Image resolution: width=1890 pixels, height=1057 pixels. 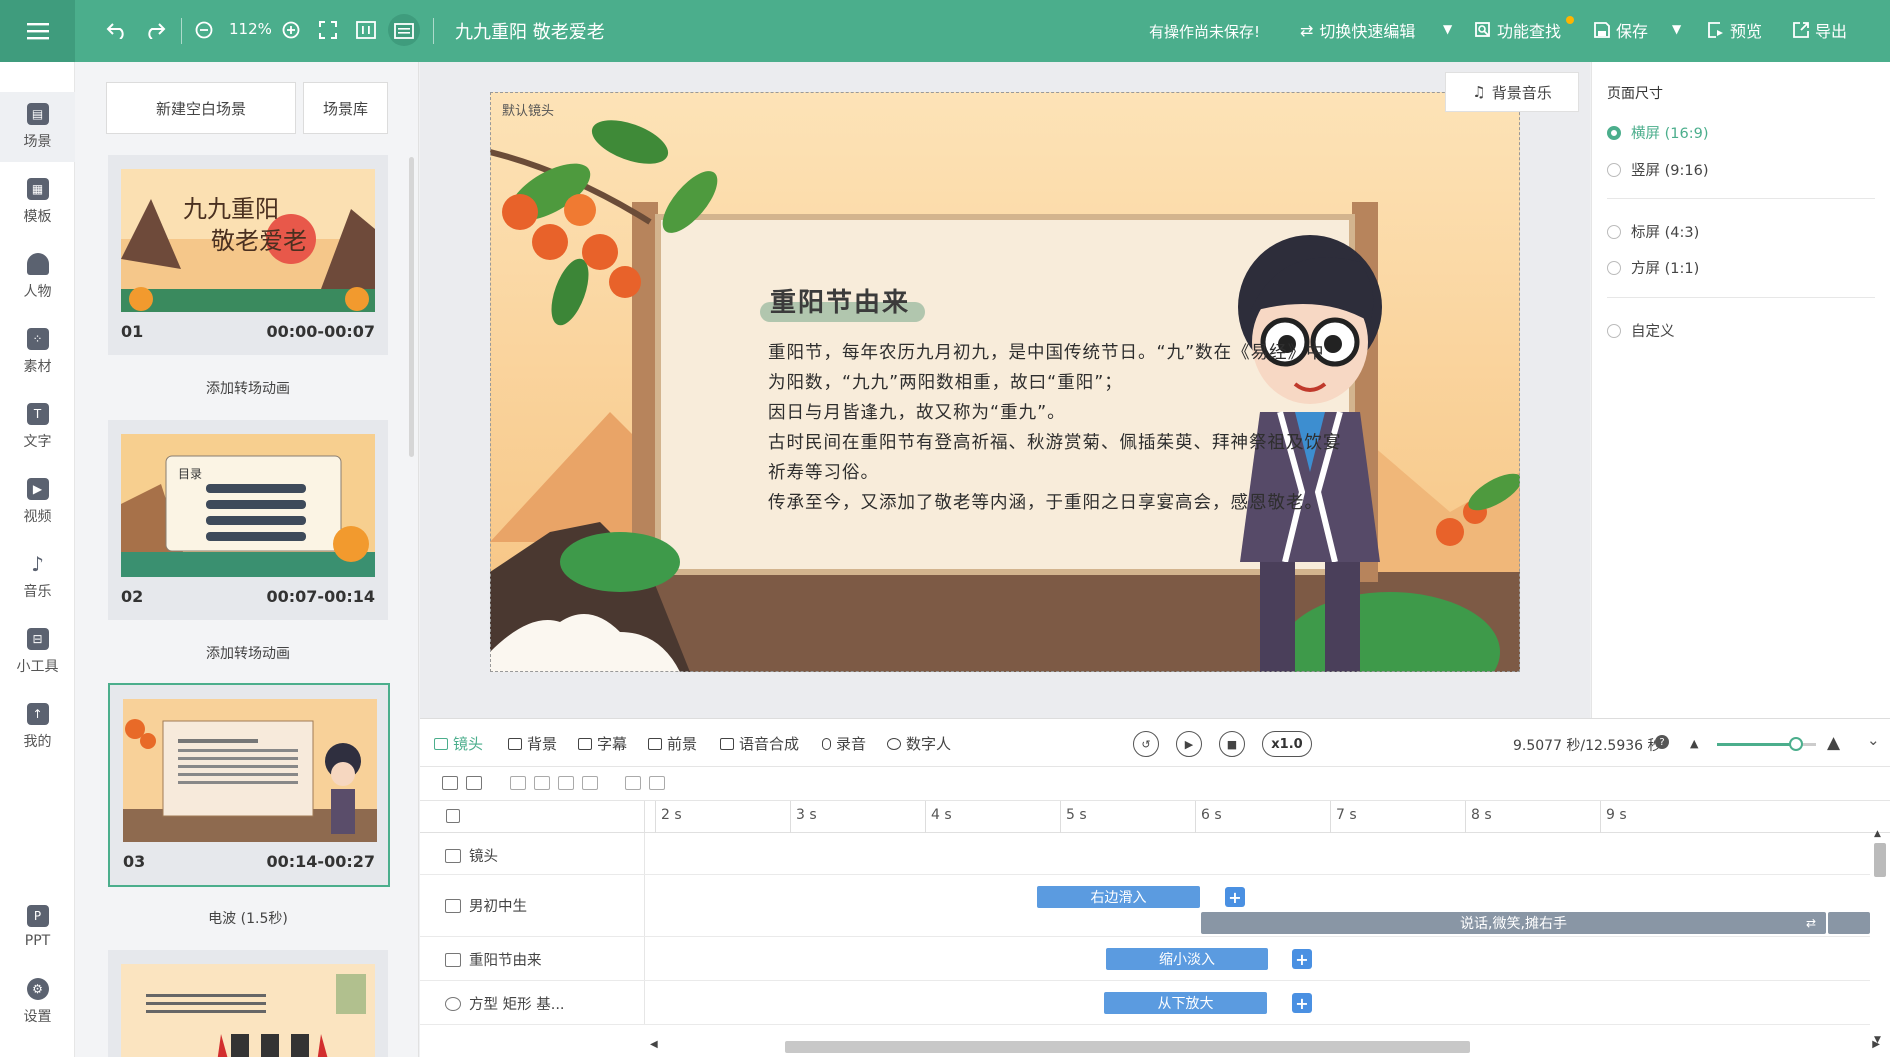 I want to click on filter-icon, so click(x=450, y=783).